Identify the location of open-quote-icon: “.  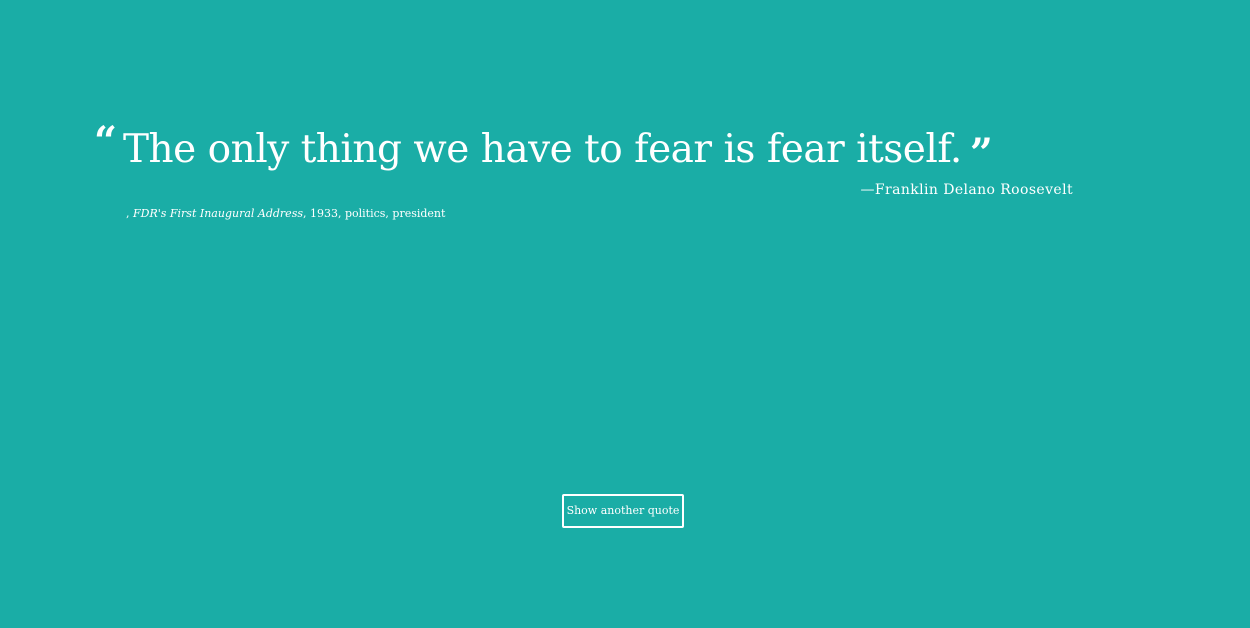
(106, 141).